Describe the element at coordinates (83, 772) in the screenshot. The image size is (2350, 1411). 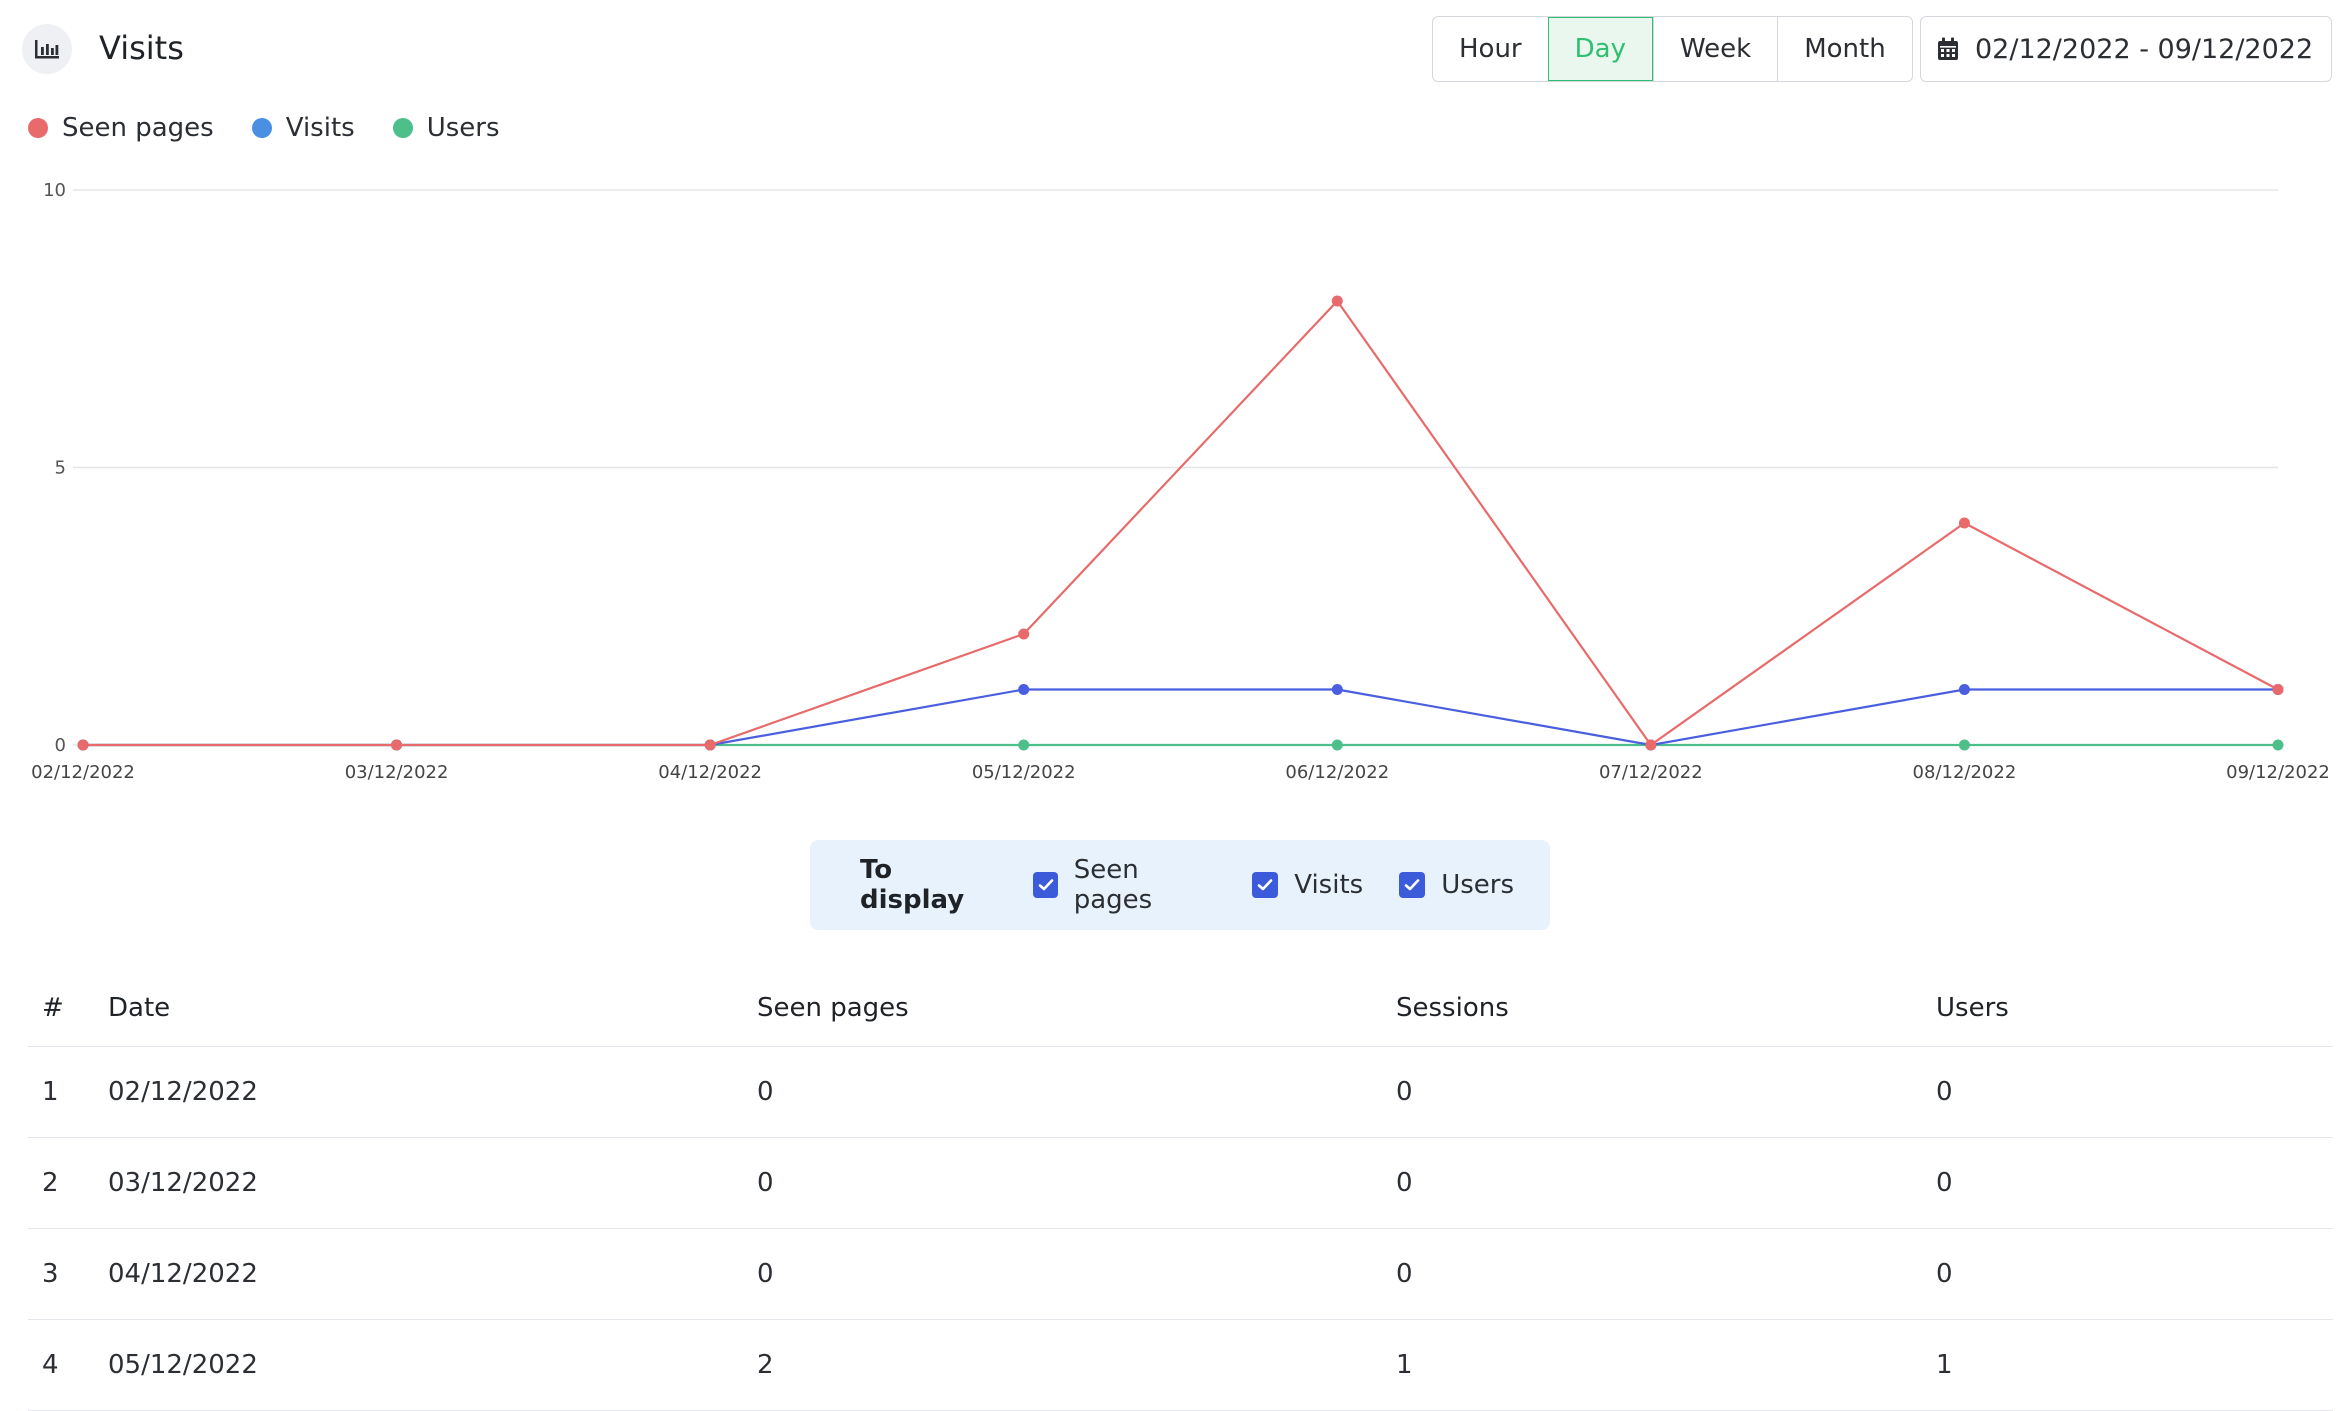
I see `x-tick-label: 02/12/2022` at that location.